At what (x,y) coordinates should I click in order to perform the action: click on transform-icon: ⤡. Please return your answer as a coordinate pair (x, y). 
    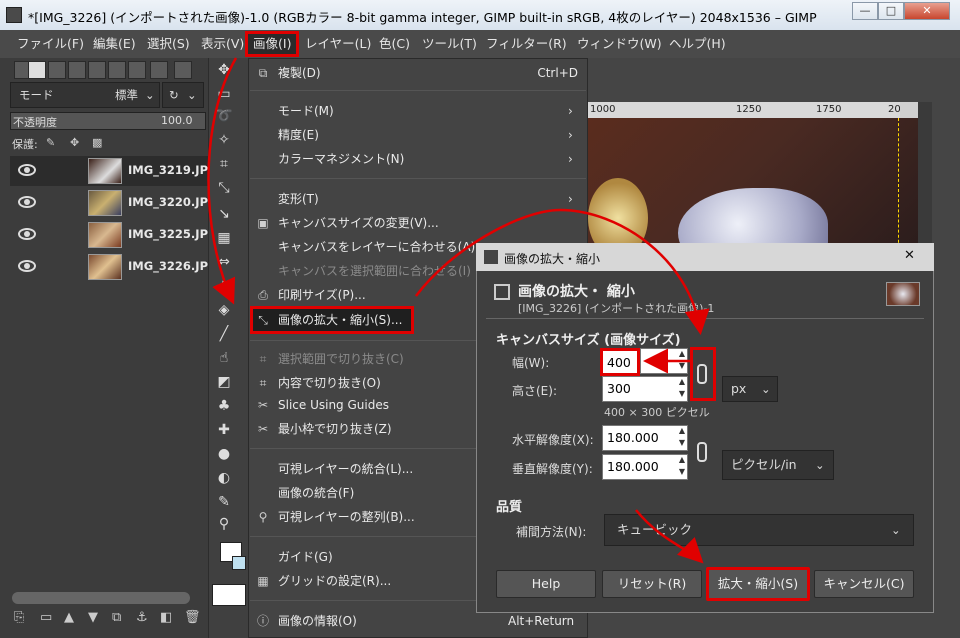
    Looking at the image, I should click on (224, 188).